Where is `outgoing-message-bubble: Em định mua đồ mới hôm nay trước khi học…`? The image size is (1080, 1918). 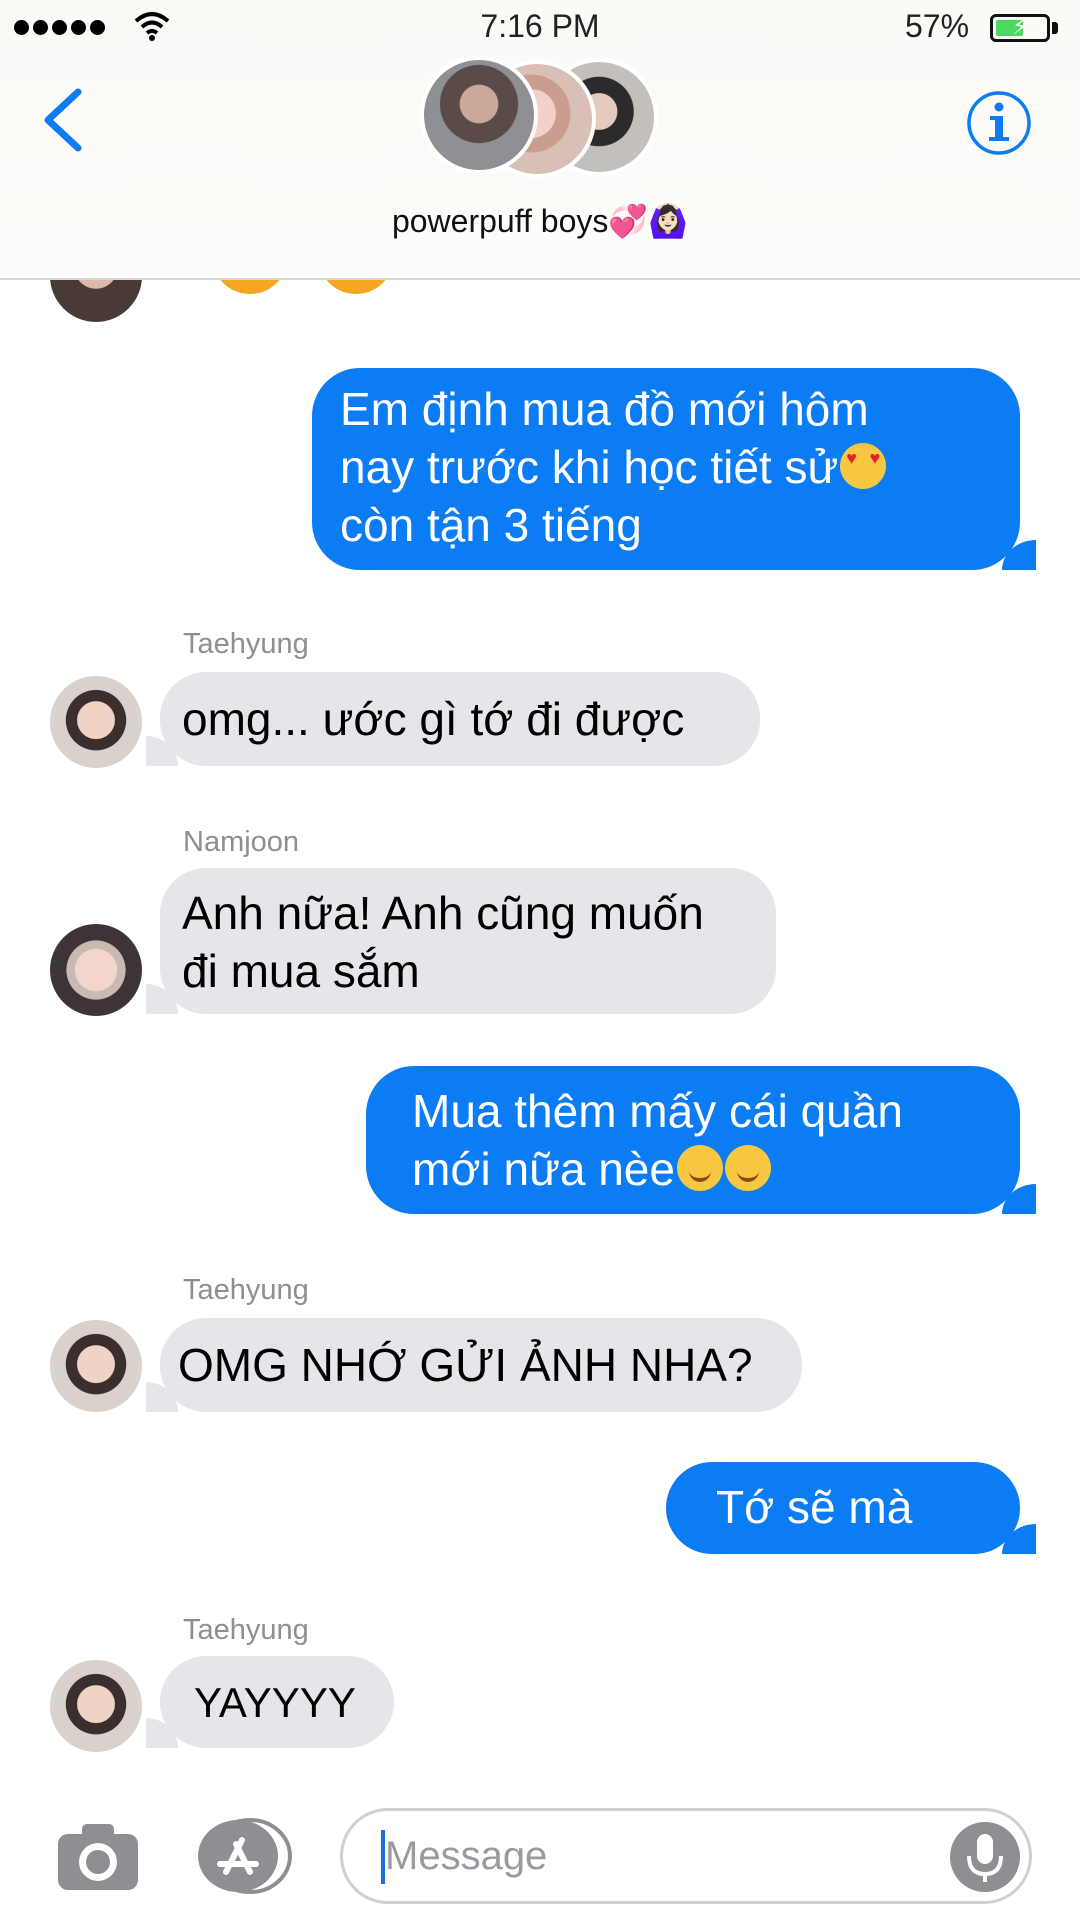 outgoing-message-bubble: Em định mua đồ mới hôm nay trước khi học… is located at coordinates (674, 469).